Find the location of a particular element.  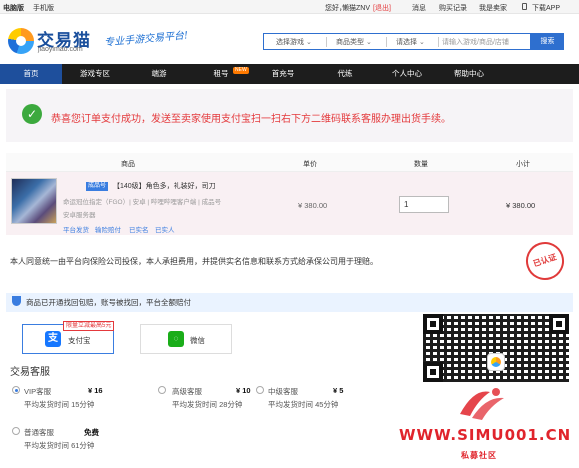

nav-home: 首页 is located at coordinates (31, 74).